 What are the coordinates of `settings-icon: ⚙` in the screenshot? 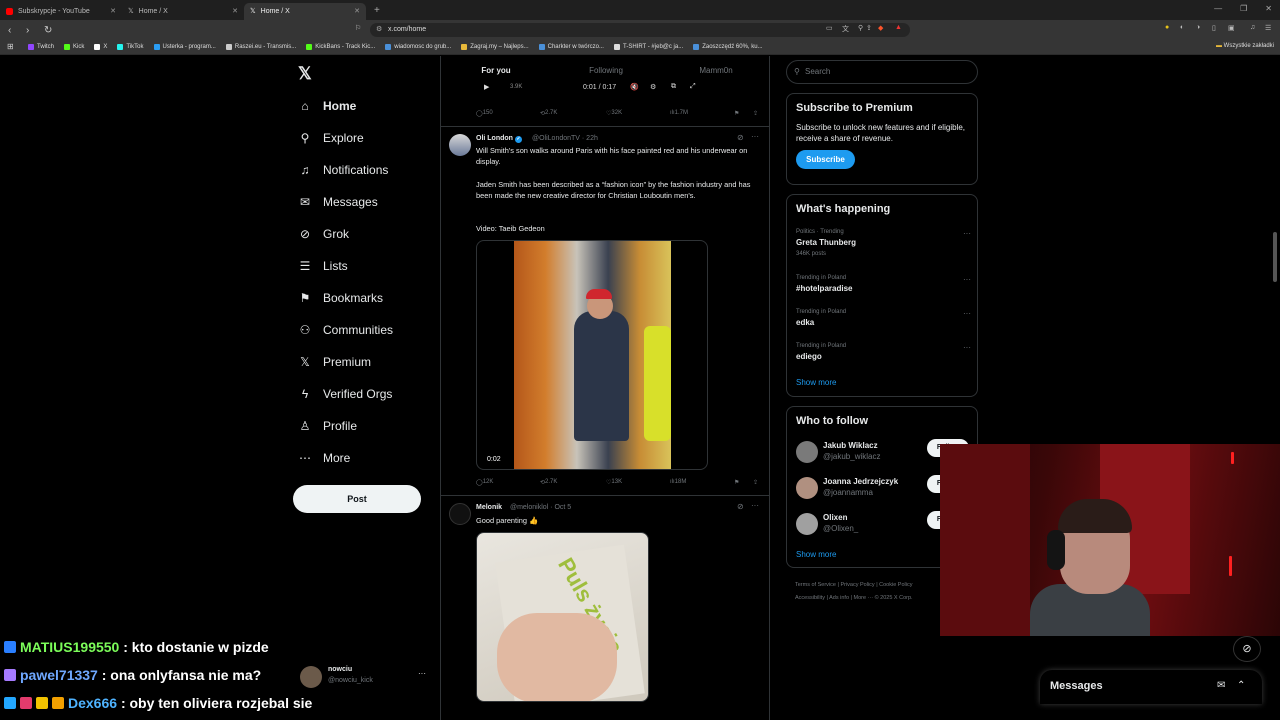 It's located at (653, 87).